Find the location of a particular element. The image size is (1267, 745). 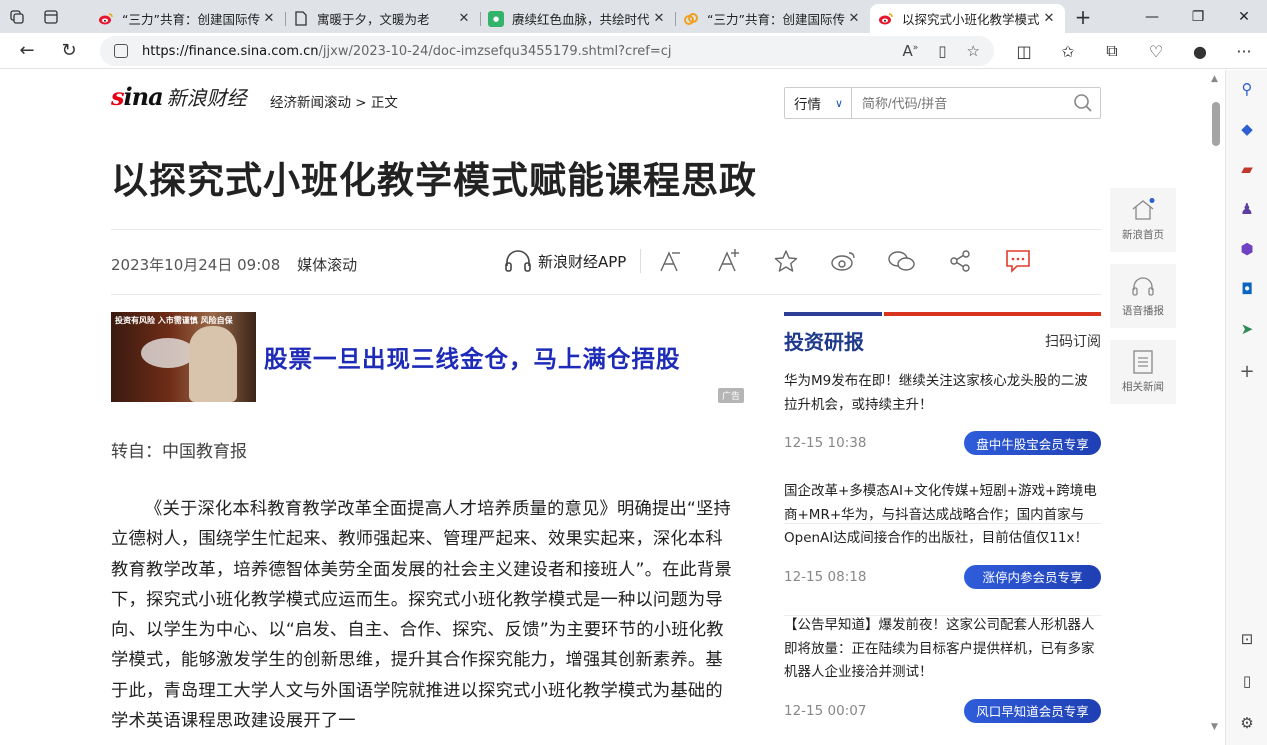

profile-icon: ● is located at coordinates (1200, 51).